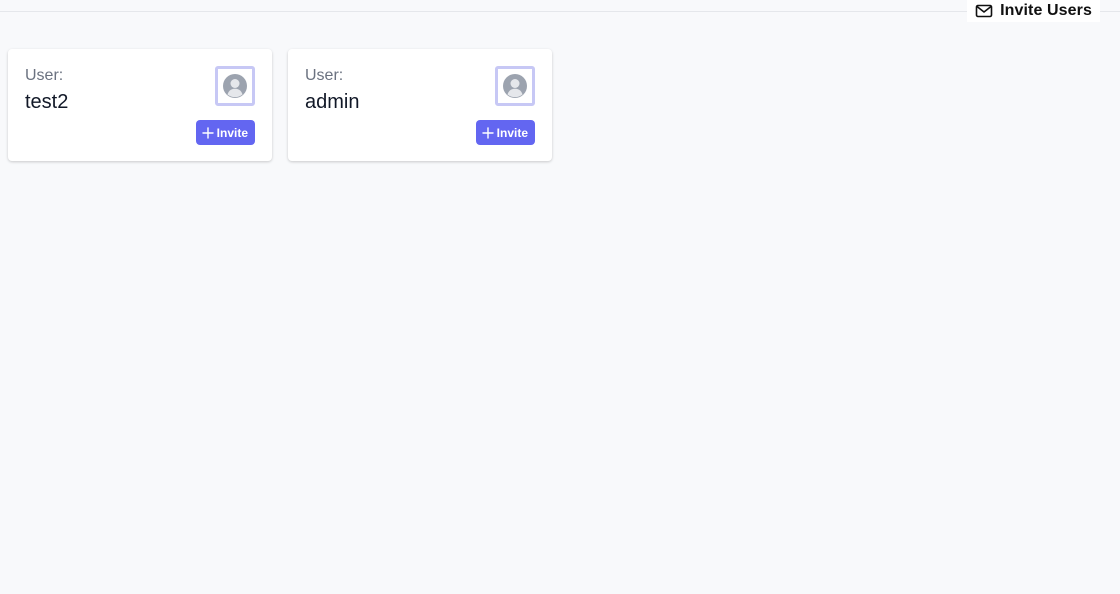 This screenshot has height=594, width=1120. I want to click on invite-users-label: Invite Users, so click(1046, 10).